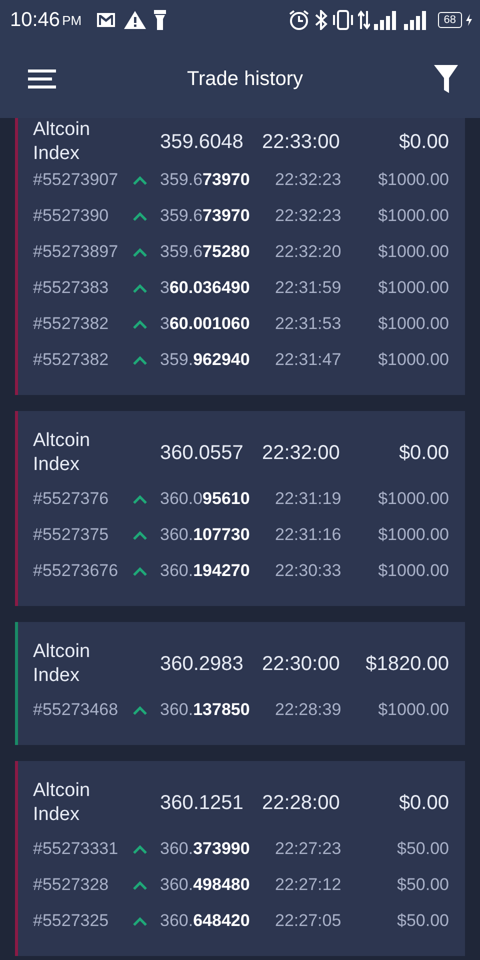 The height and width of the screenshot is (960, 480). What do you see at coordinates (42, 79) in the screenshot?
I see `menu-button` at bounding box center [42, 79].